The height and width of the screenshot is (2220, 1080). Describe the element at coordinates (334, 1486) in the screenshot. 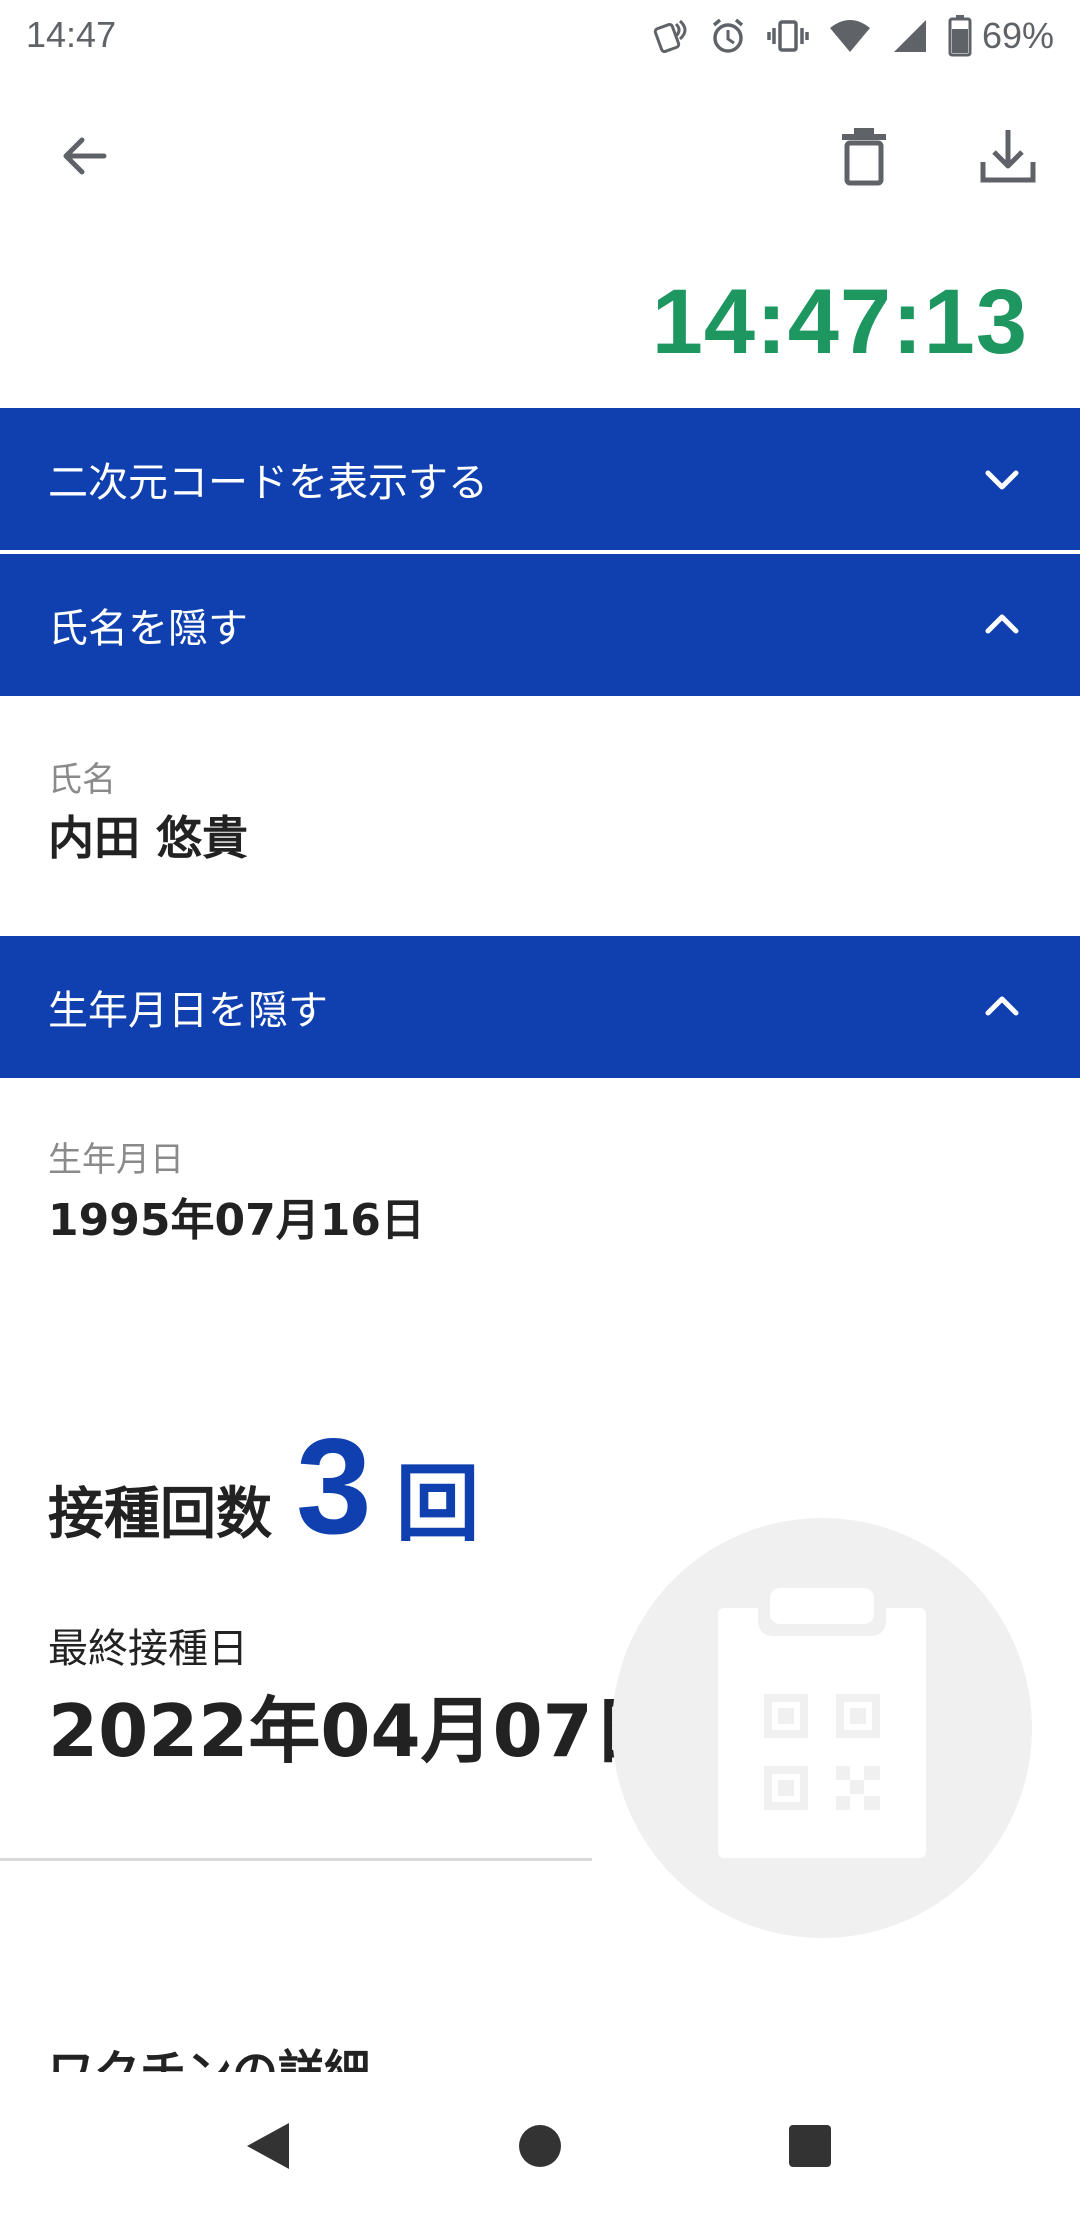

I see `dose-count-value: 3` at that location.